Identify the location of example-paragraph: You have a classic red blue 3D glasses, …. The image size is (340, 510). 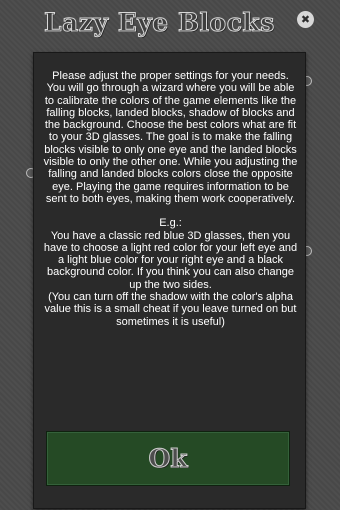
(170, 260).